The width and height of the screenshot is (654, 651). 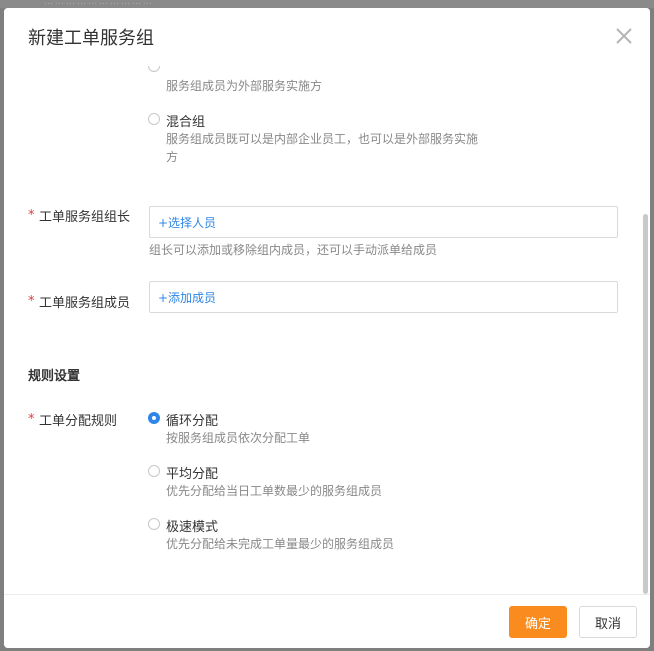 I want to click on radio-fast-mode, so click(x=154, y=524).